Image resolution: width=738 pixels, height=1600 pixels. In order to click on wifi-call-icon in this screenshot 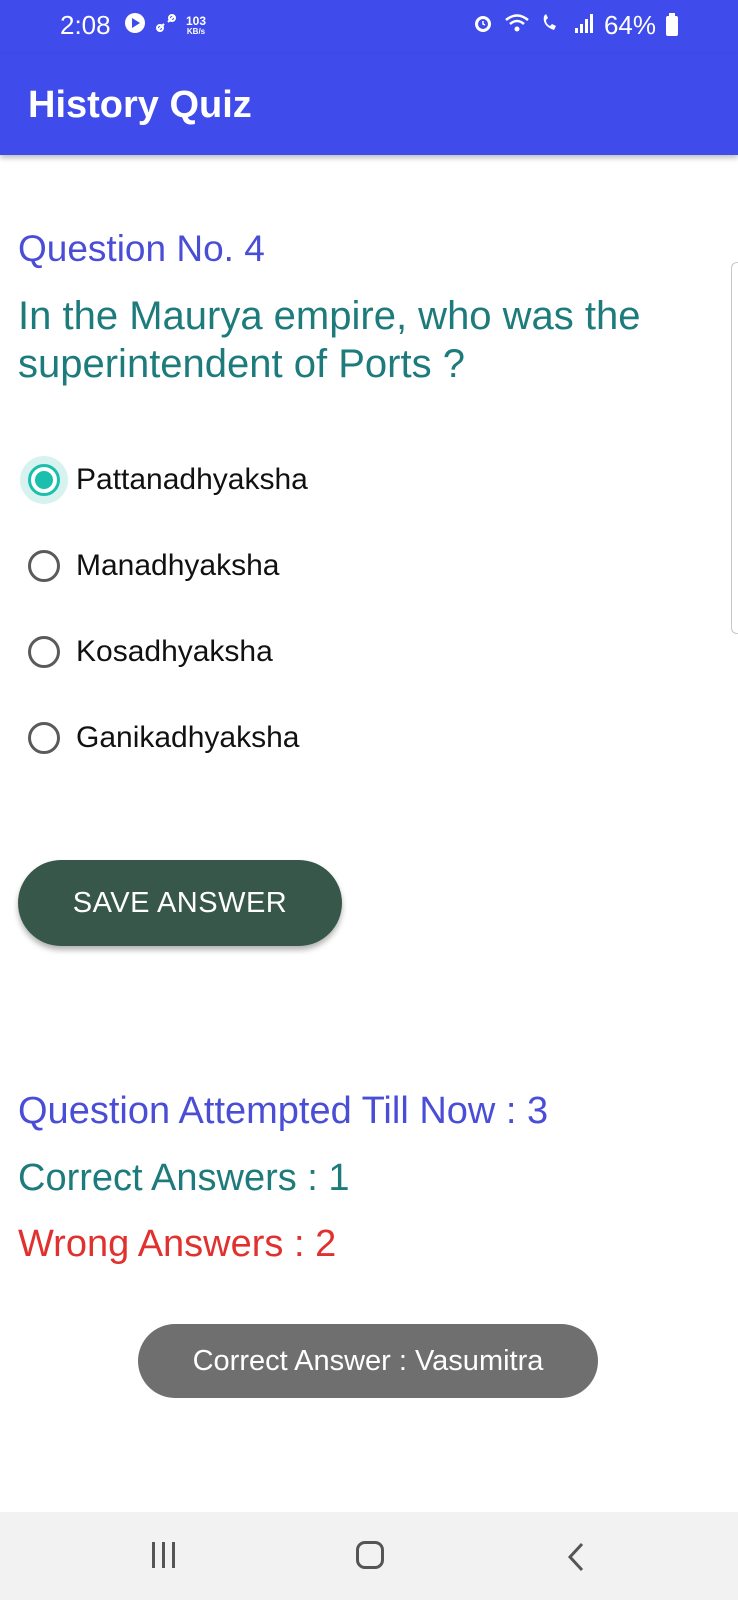, I will do `click(552, 25)`.